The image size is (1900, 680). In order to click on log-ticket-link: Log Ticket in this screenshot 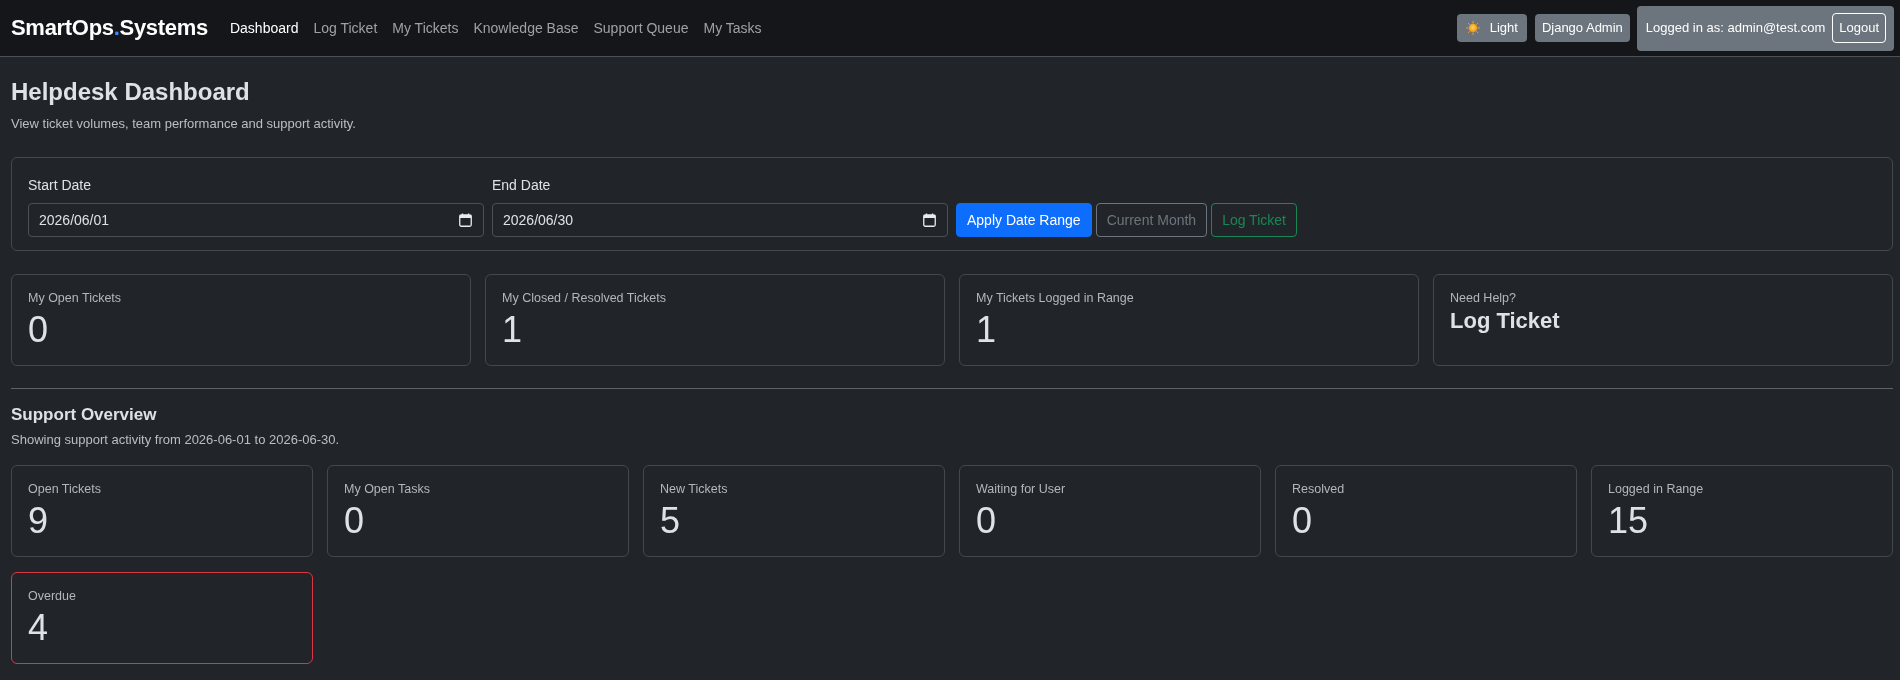, I will do `click(1505, 321)`.